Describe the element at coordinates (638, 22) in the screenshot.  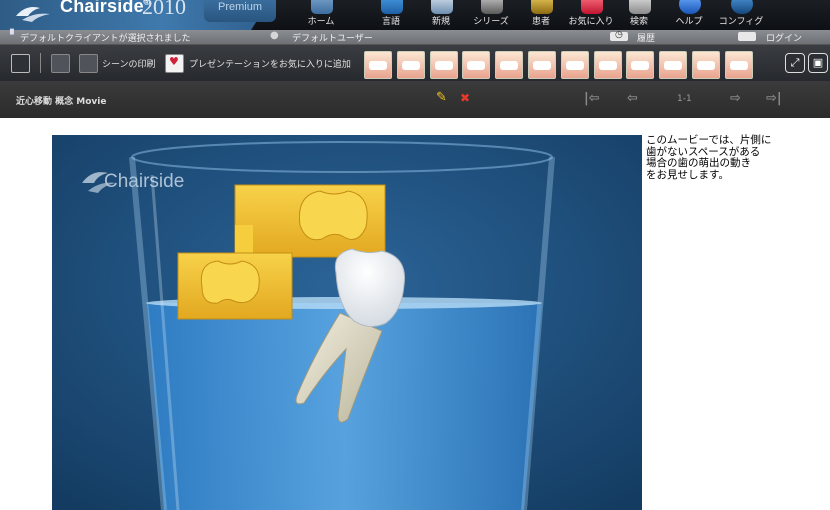
I see `nav-search-label: 検索` at that location.